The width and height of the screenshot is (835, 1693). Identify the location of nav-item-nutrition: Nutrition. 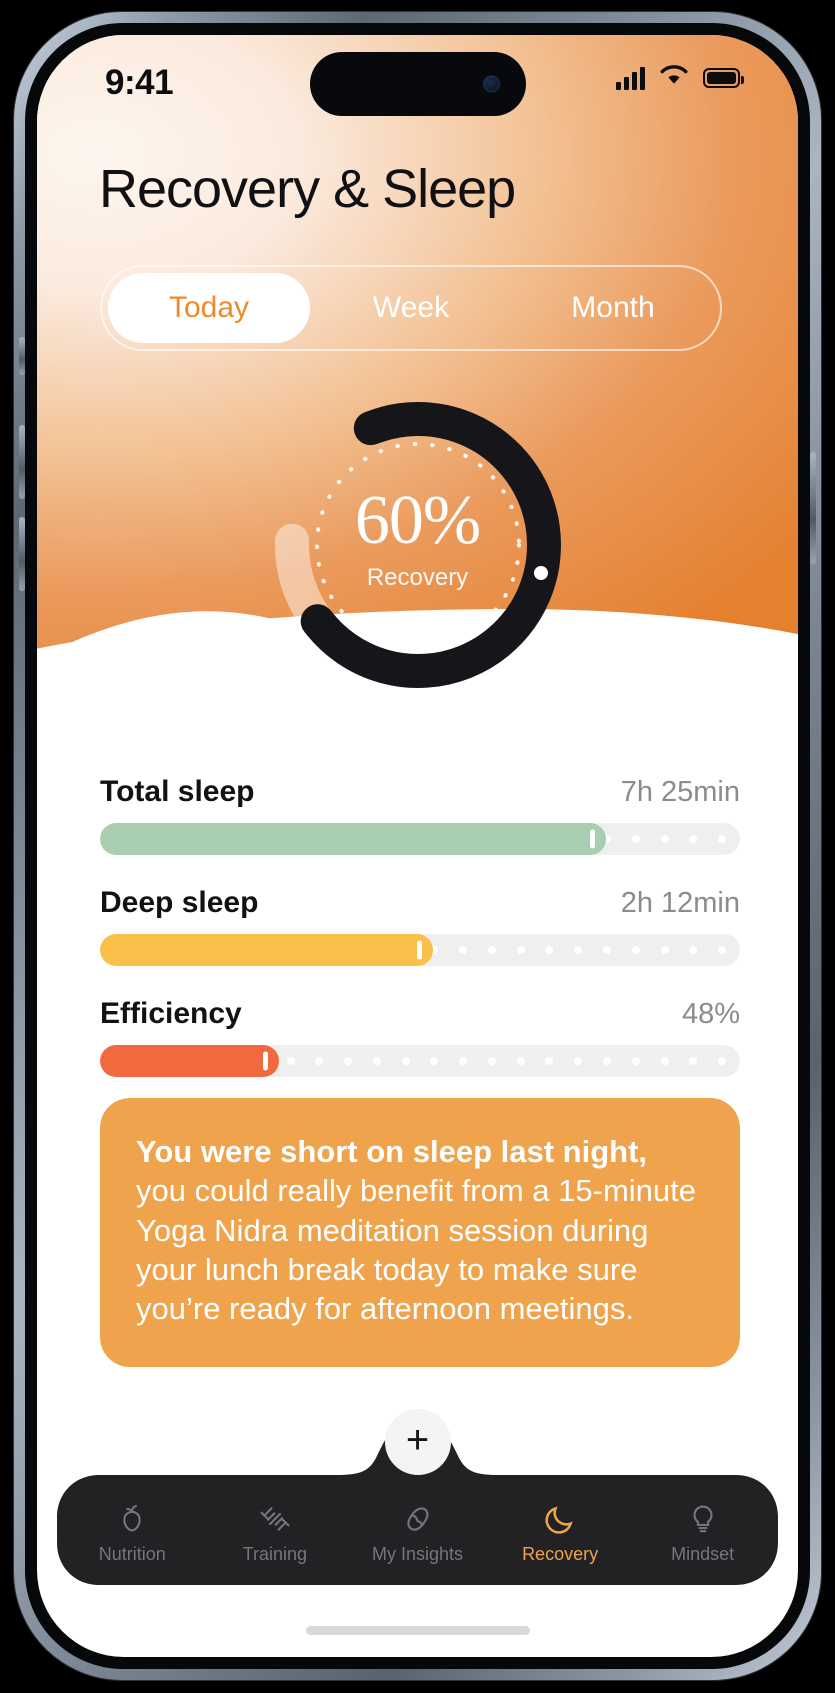
(132, 1533).